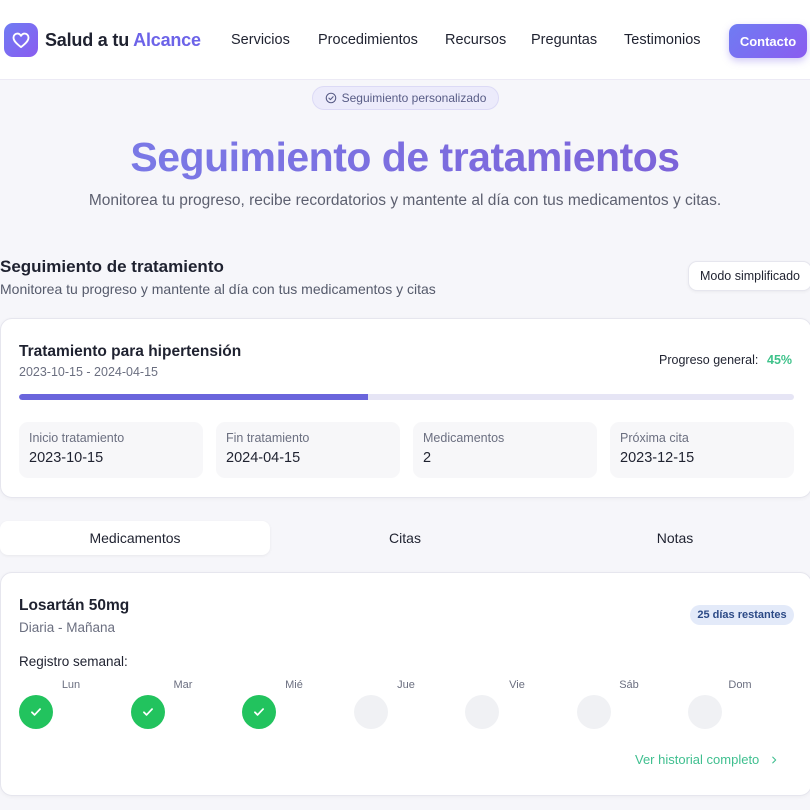 The width and height of the screenshot is (810, 810). I want to click on nav-link-procedimientos: Procedimientos, so click(368, 40).